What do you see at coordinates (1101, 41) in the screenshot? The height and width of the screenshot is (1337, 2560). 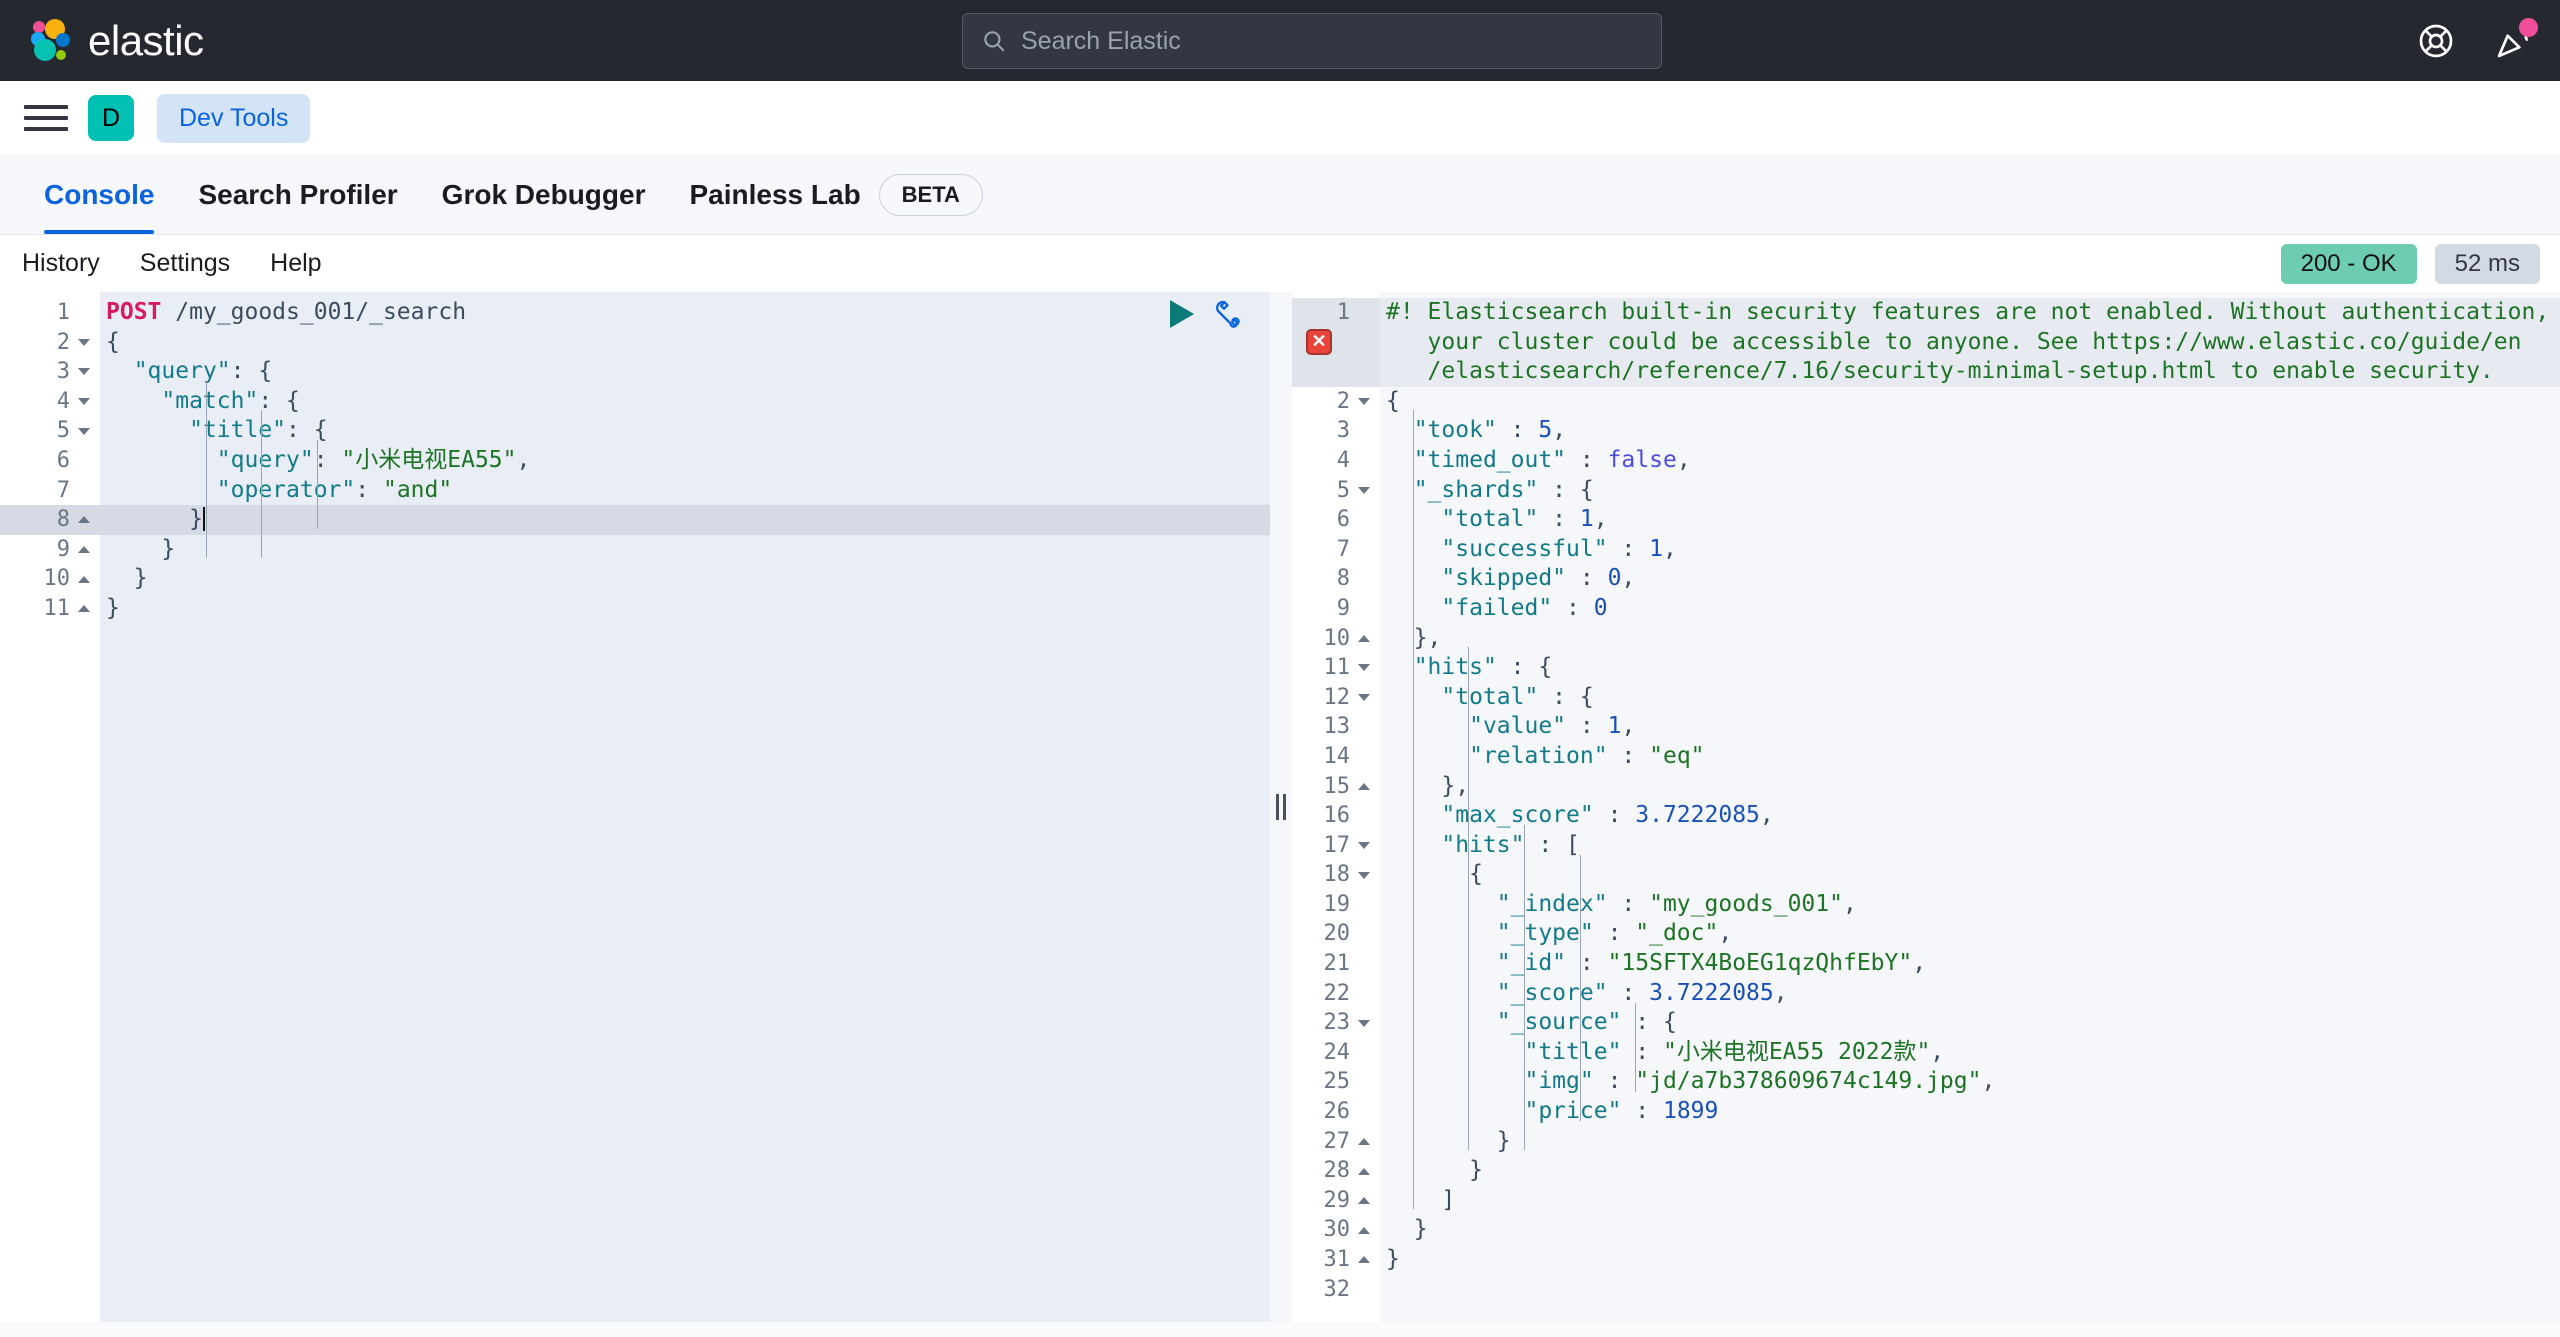 I see `search-input: Search Elastic` at bounding box center [1101, 41].